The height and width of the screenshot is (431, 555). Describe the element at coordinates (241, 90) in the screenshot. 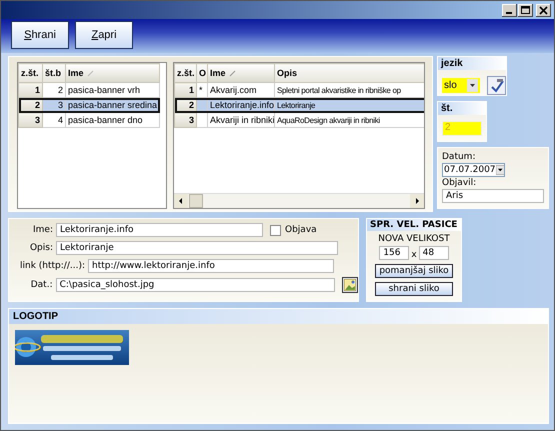

I see `table-cell: Akvarij.com` at that location.